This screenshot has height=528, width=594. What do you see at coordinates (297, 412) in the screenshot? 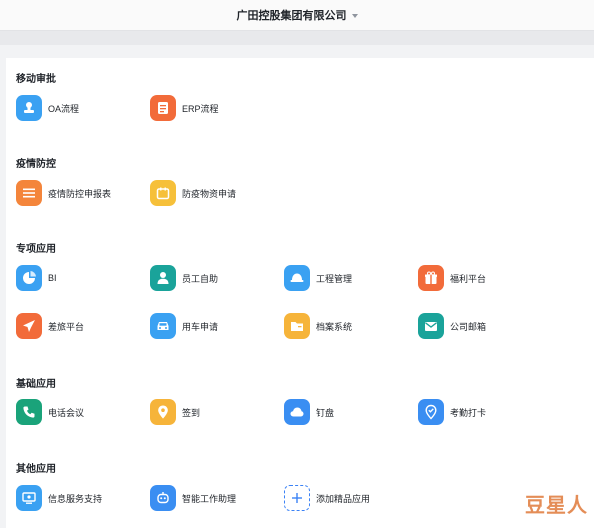
I see `cloud-icon` at bounding box center [297, 412].